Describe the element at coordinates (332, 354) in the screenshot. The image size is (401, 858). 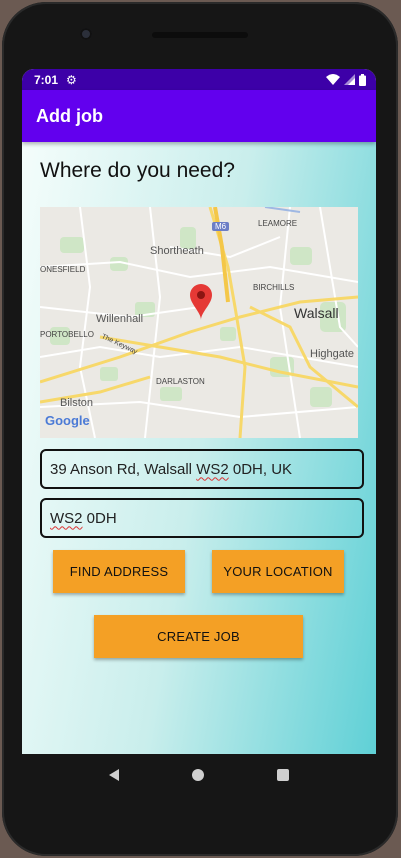
I see `map-label-highgate: Highgate` at that location.